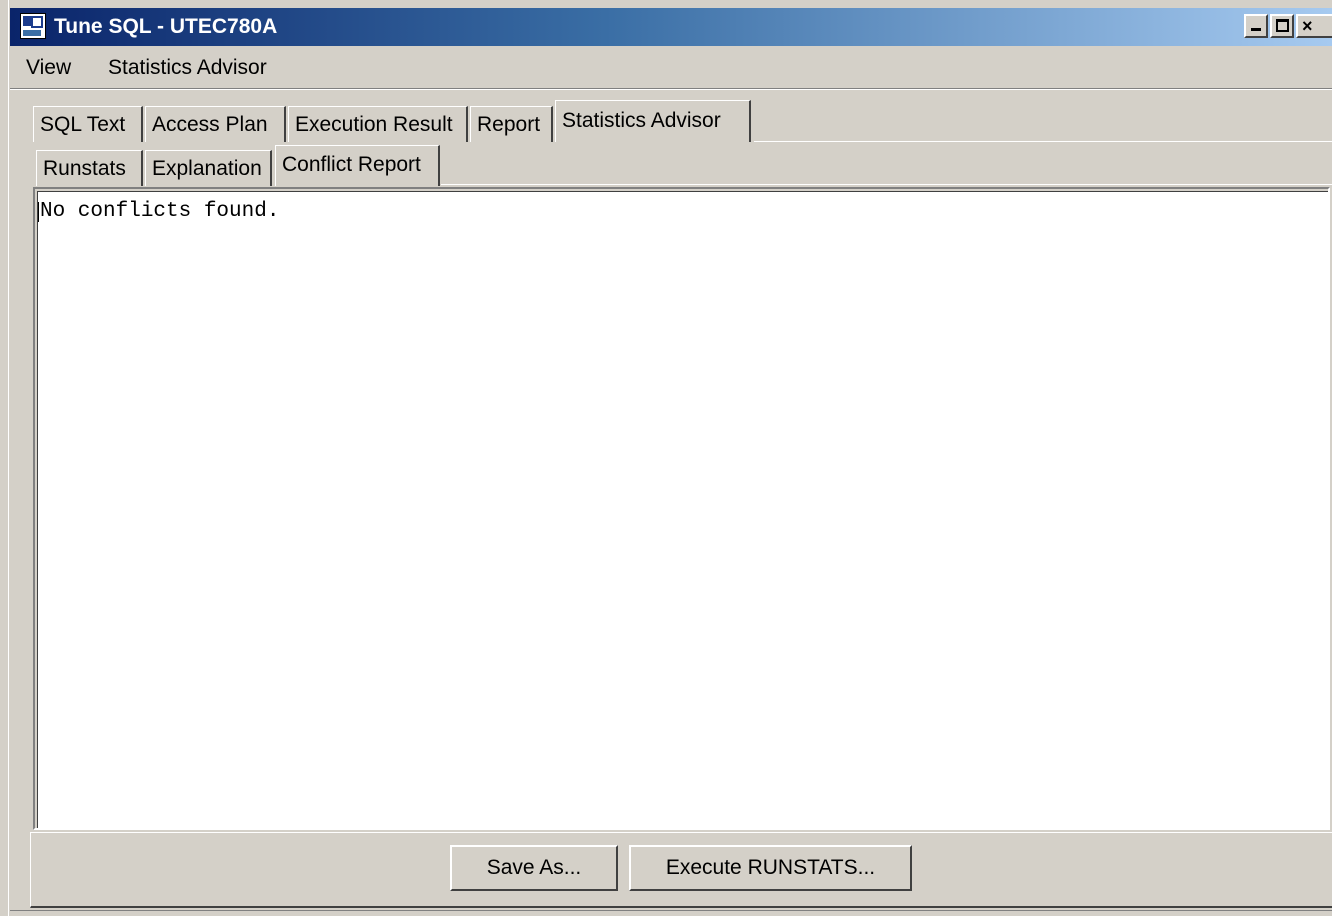 Image resolution: width=1332 pixels, height=916 pixels. Describe the element at coordinates (511, 124) in the screenshot. I see `tab-report: Report` at that location.